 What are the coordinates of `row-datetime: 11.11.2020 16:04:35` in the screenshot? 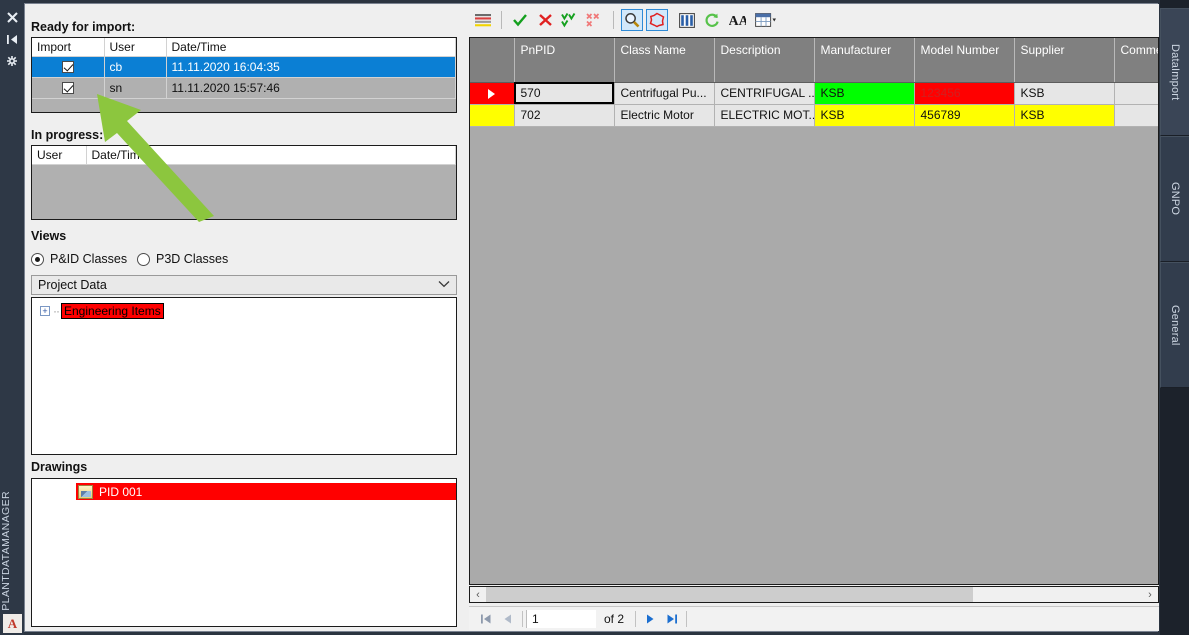 It's located at (311, 67).